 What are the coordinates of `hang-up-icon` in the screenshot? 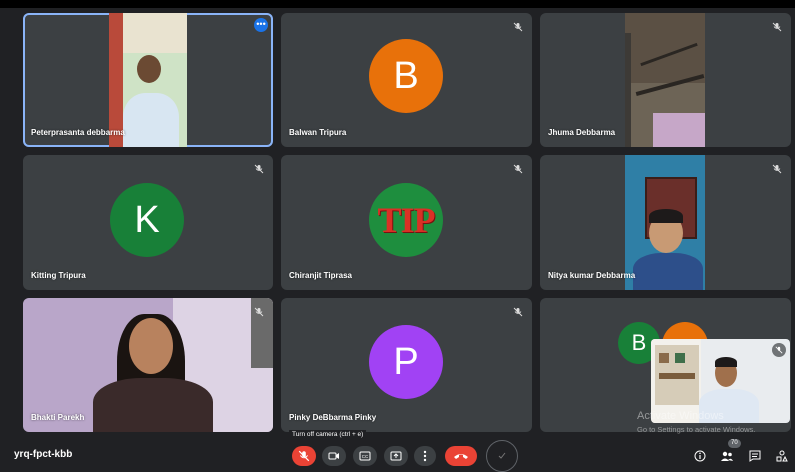 It's located at (461, 456).